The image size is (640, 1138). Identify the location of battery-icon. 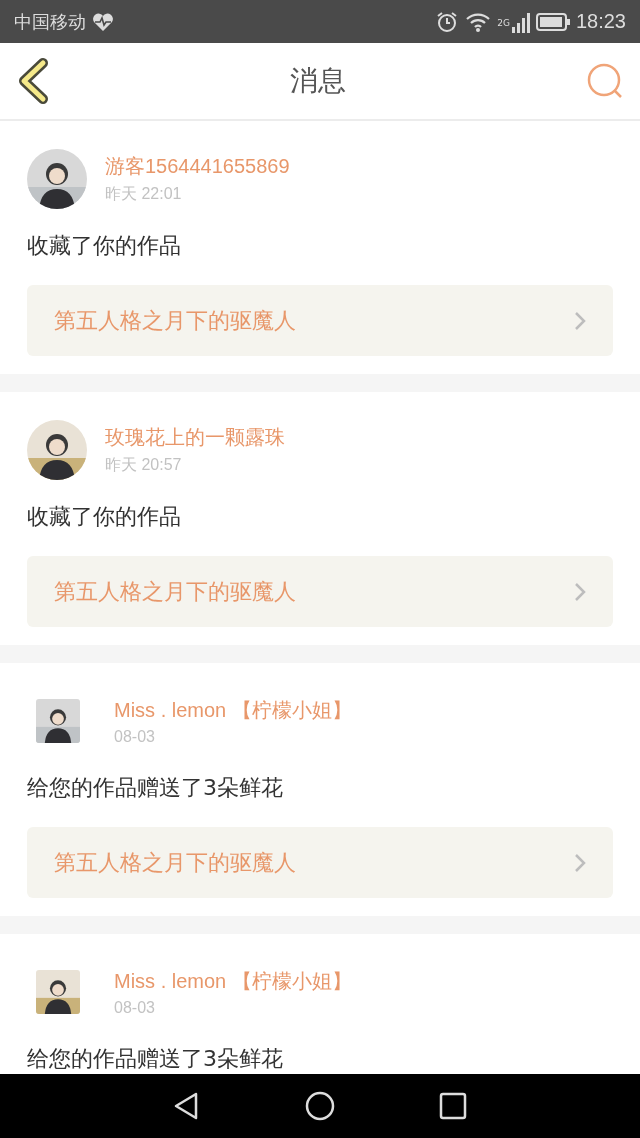
(552, 21).